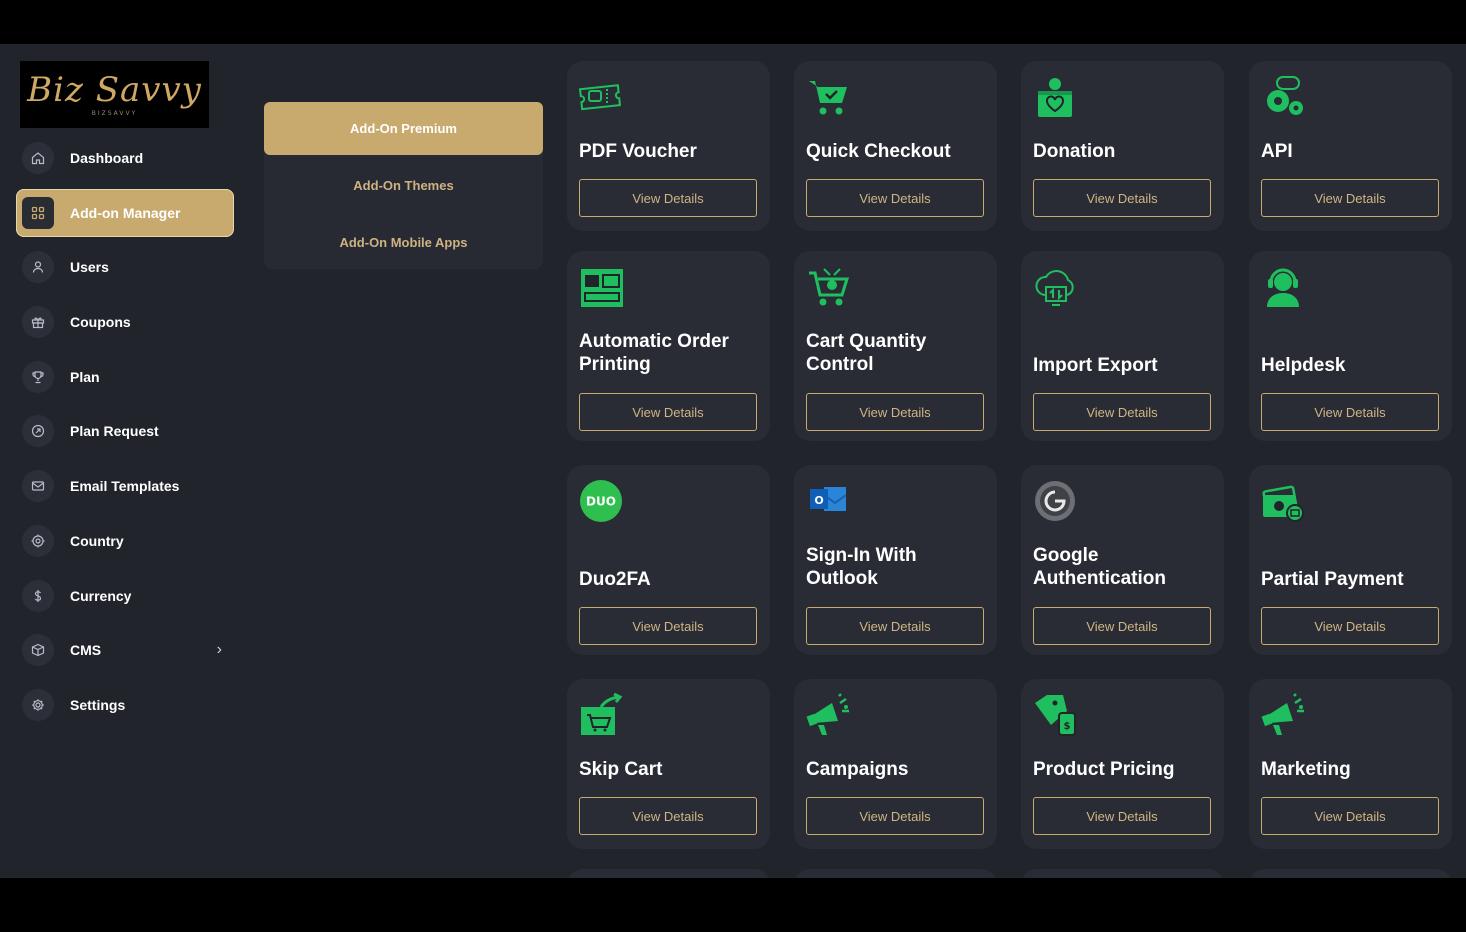  Describe the element at coordinates (1122, 346) in the screenshot. I see `addon-card-import-export: Import Export View Details` at that location.